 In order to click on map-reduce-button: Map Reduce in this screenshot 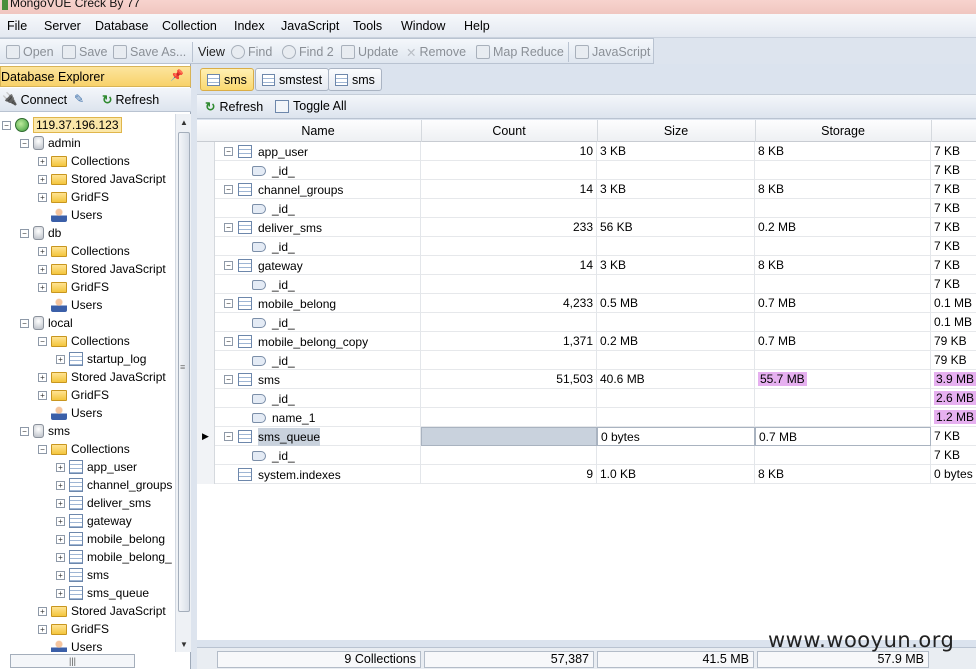, I will do `click(520, 52)`.